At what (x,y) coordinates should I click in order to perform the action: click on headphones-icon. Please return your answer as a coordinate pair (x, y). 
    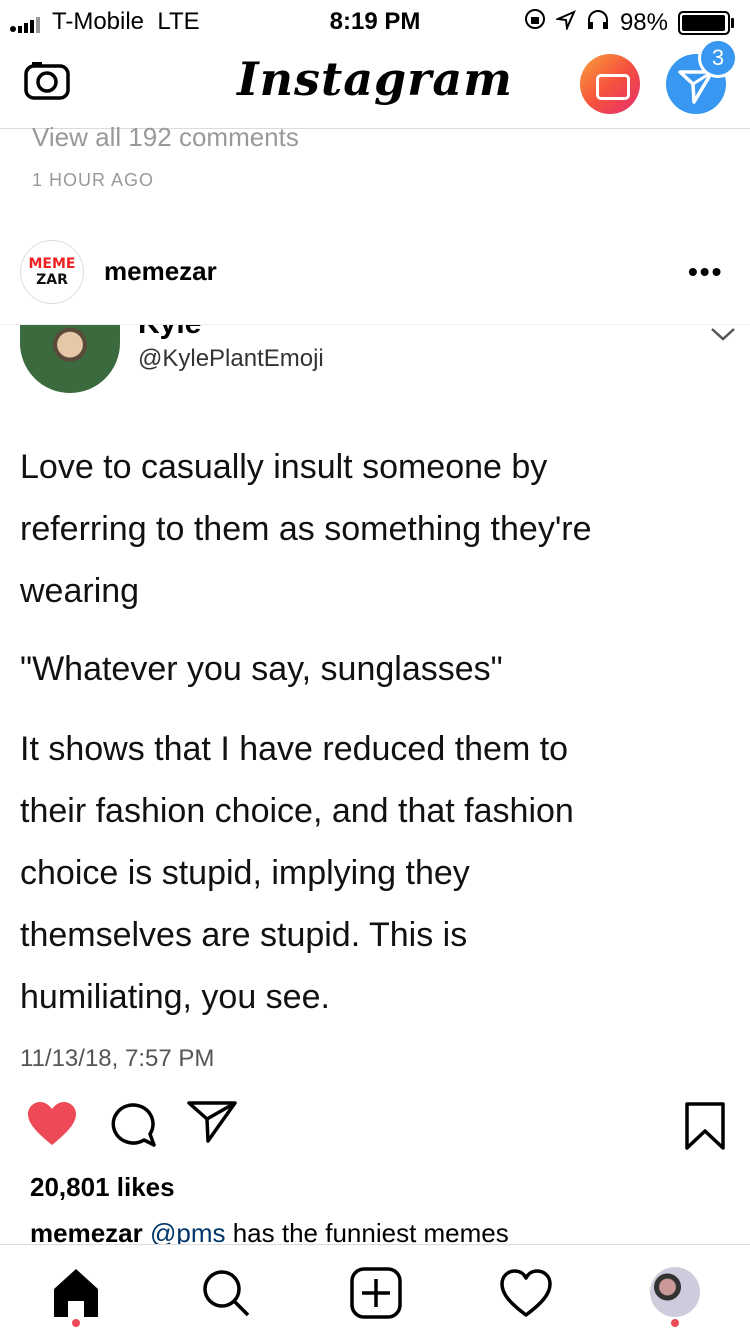
    Looking at the image, I should click on (598, 23).